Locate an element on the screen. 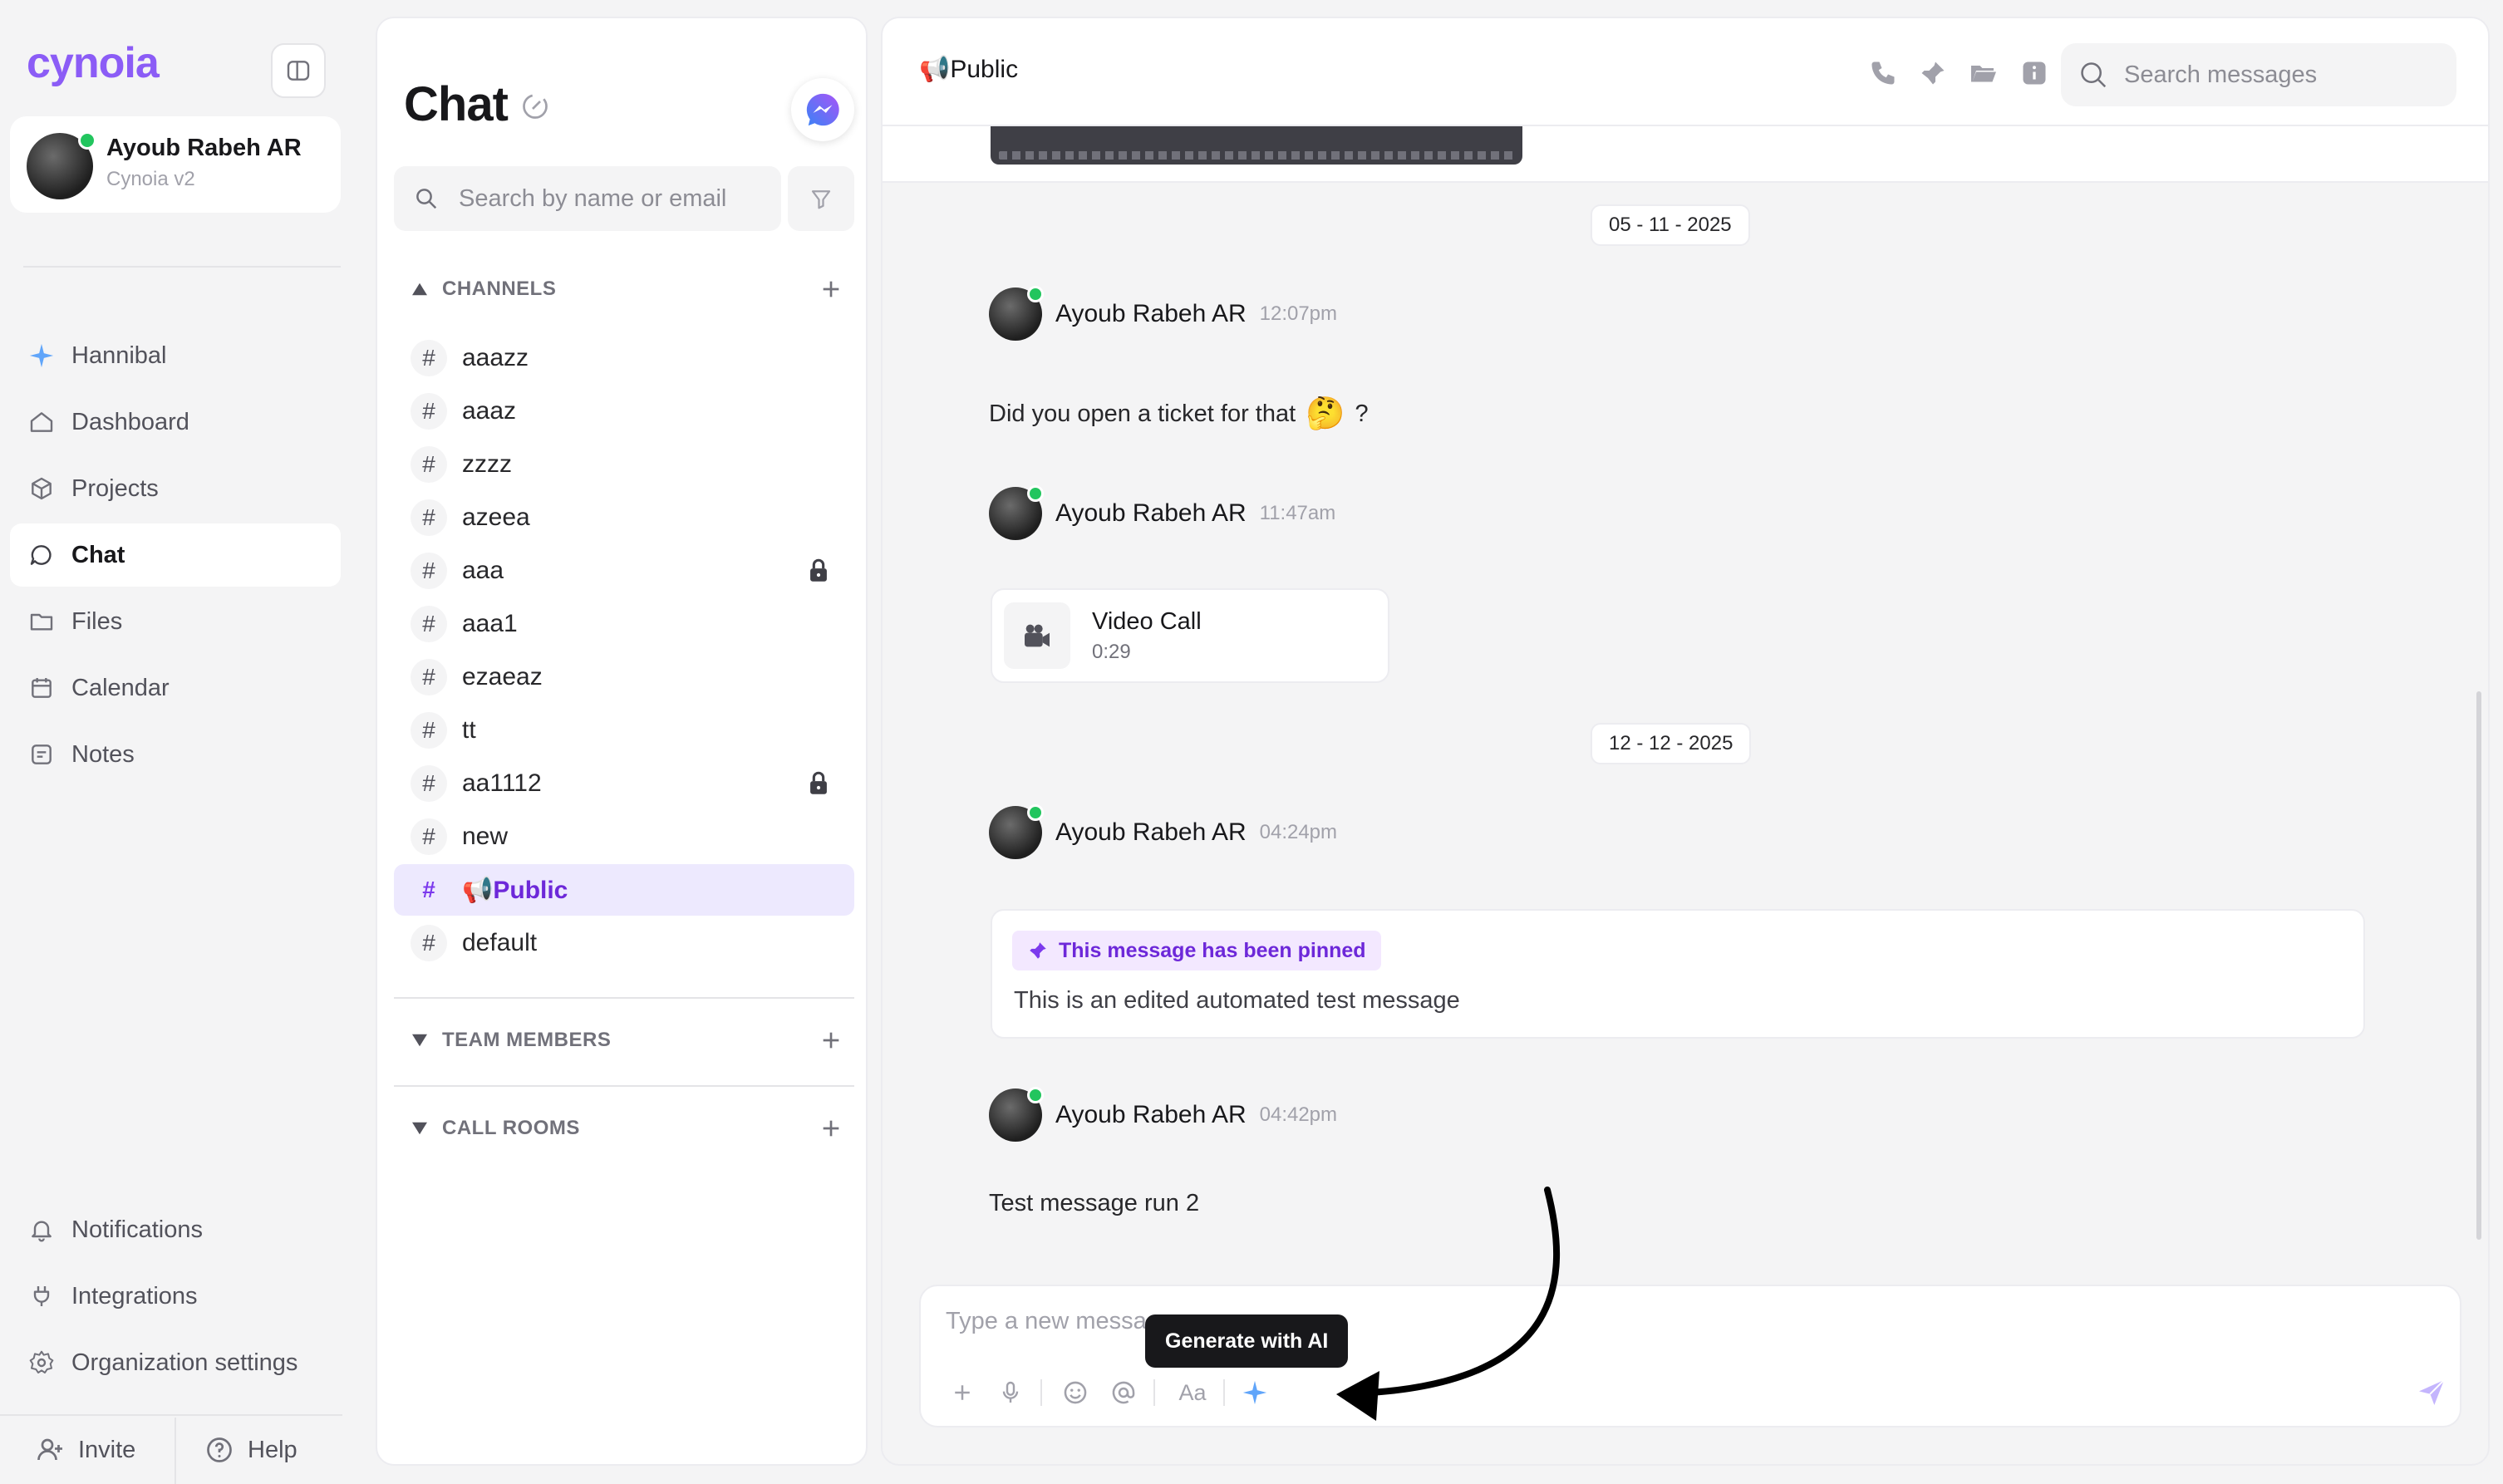 The width and height of the screenshot is (2503, 1484). channel-item: # aa1112 is located at coordinates (624, 783).